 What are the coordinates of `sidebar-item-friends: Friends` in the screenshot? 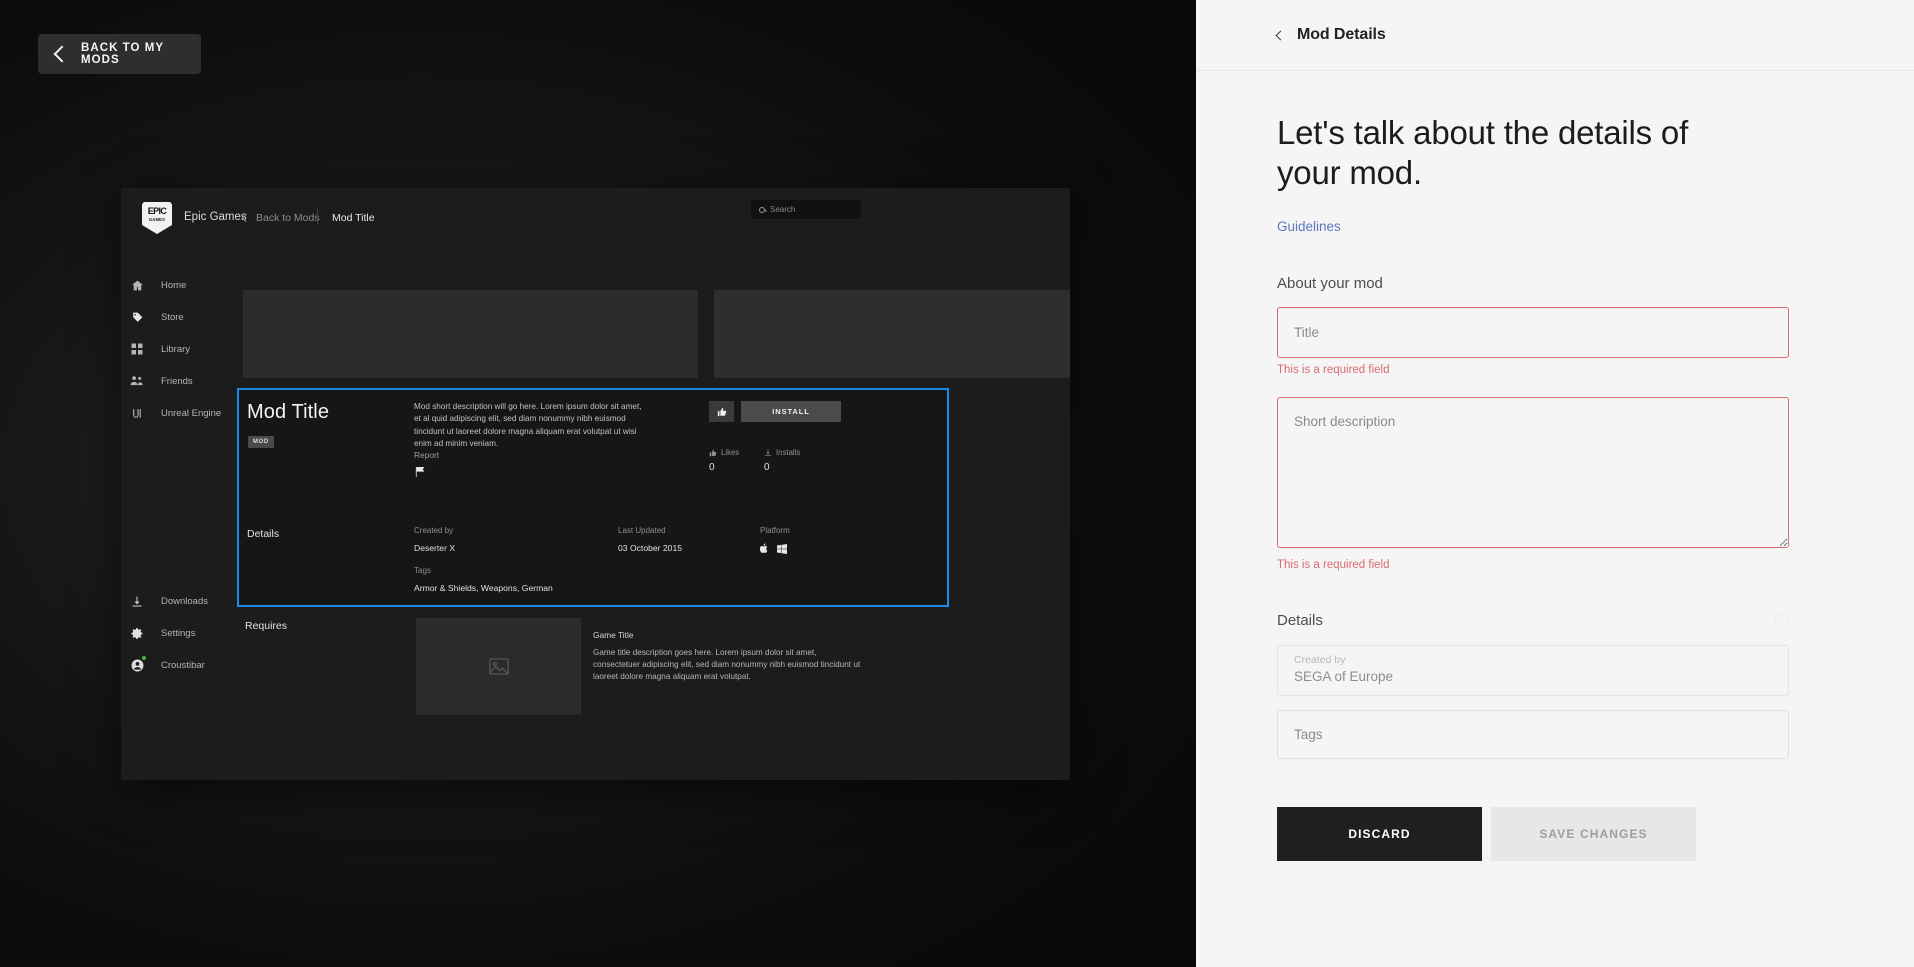 It's located at (182, 381).